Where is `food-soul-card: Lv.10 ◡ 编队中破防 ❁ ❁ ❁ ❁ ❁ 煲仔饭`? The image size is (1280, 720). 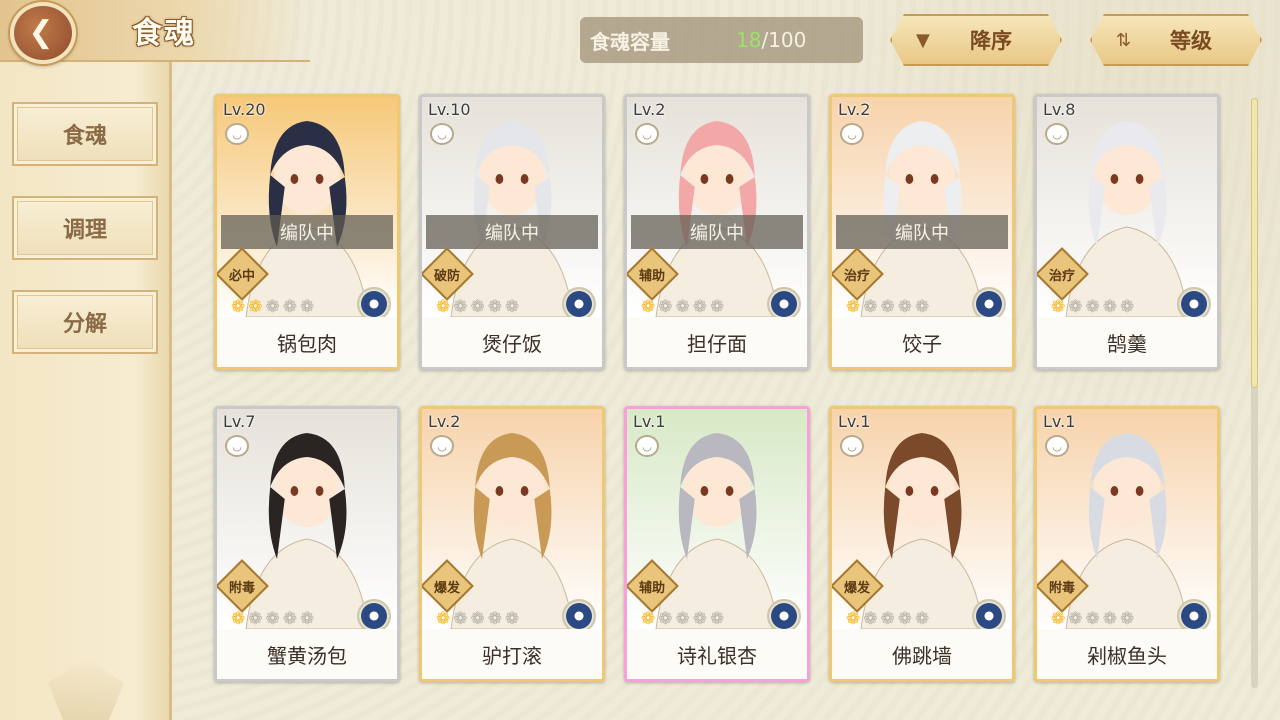
food-soul-card: Lv.10 ◡ 编队中破防 ❁ ❁ ❁ ❁ ❁ 煲仔饭 is located at coordinates (512, 232).